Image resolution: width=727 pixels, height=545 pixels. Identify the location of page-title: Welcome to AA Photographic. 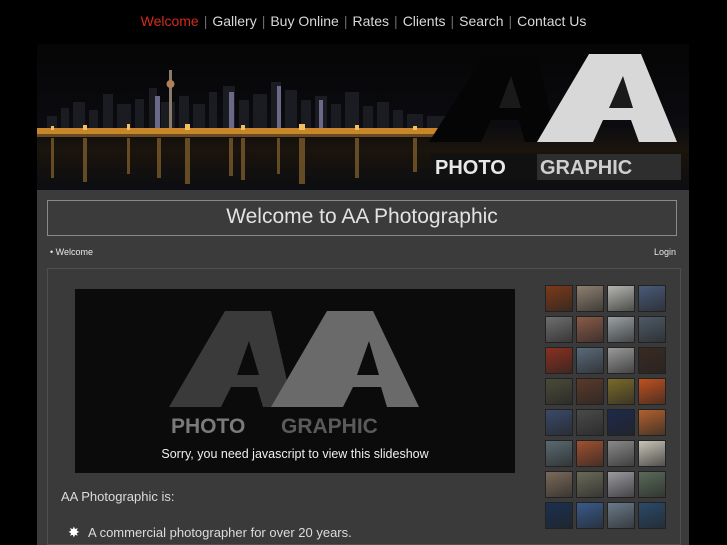
(362, 216).